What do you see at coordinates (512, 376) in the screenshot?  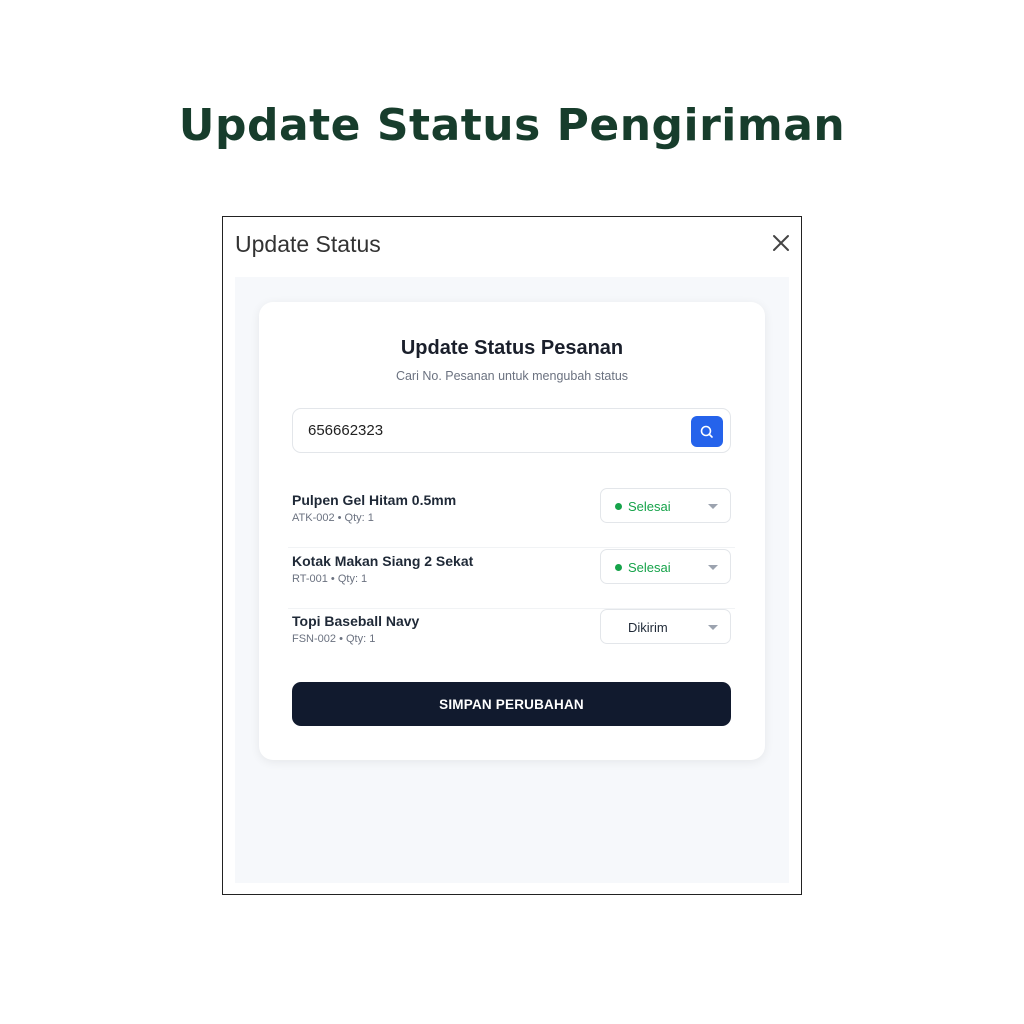 I see `card-subtitle: Cari No. Pesanan untuk mengubah status` at bounding box center [512, 376].